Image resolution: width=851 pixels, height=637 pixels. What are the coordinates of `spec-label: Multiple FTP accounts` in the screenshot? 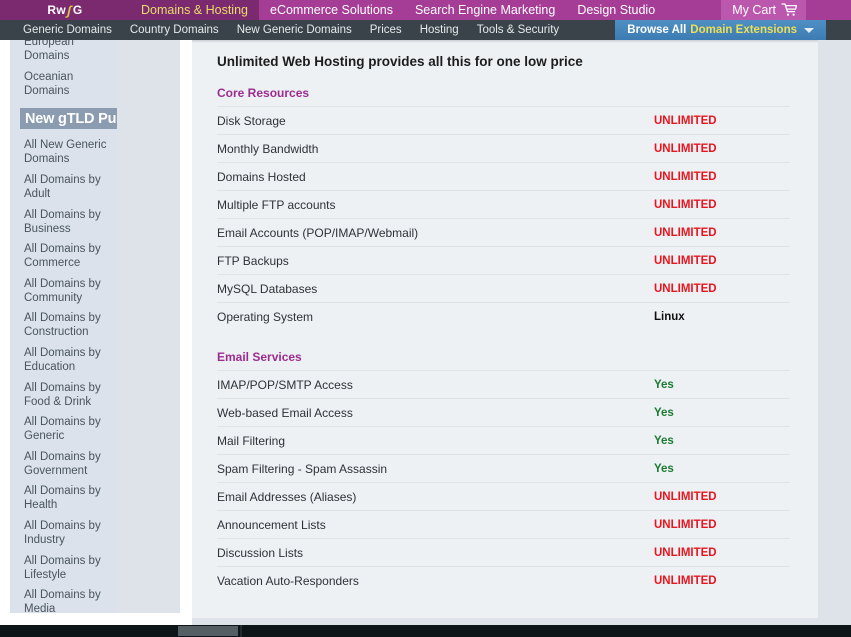 It's located at (276, 204).